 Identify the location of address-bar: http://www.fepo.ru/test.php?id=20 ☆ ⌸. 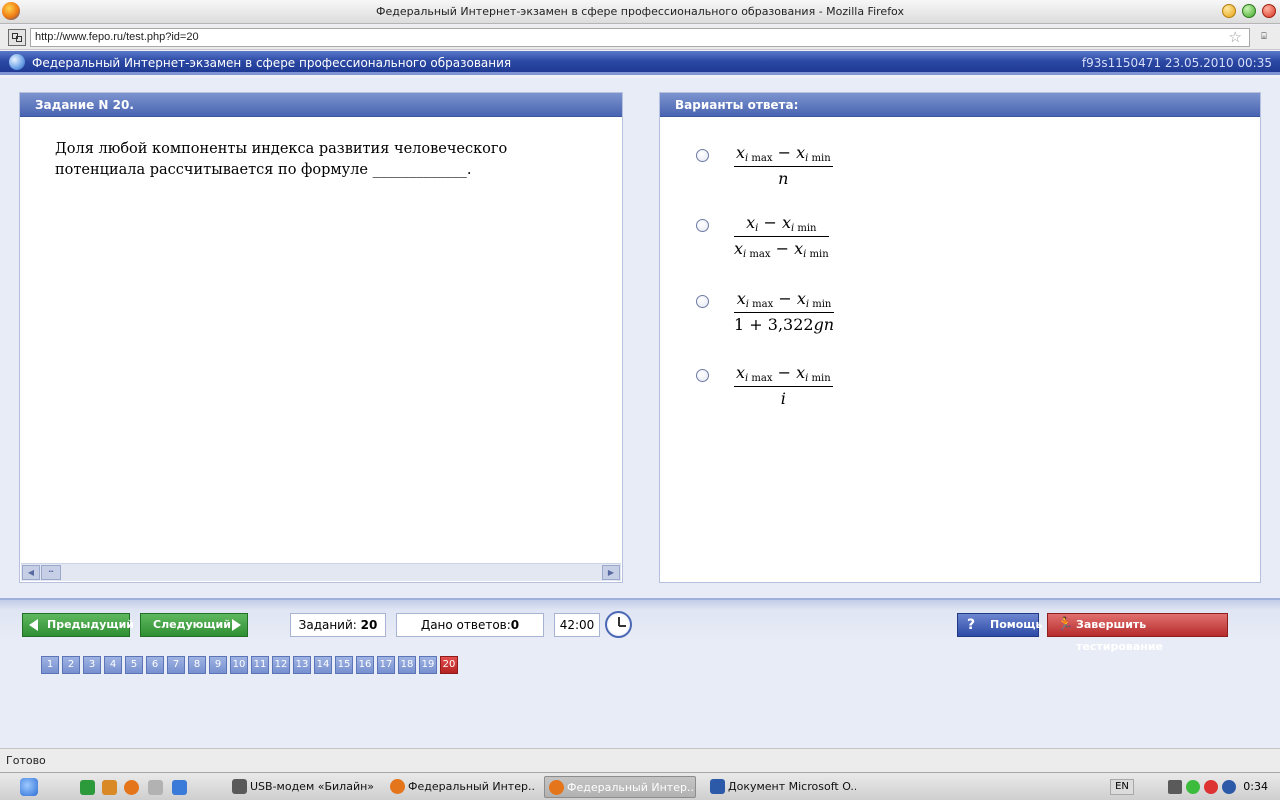
(640, 37).